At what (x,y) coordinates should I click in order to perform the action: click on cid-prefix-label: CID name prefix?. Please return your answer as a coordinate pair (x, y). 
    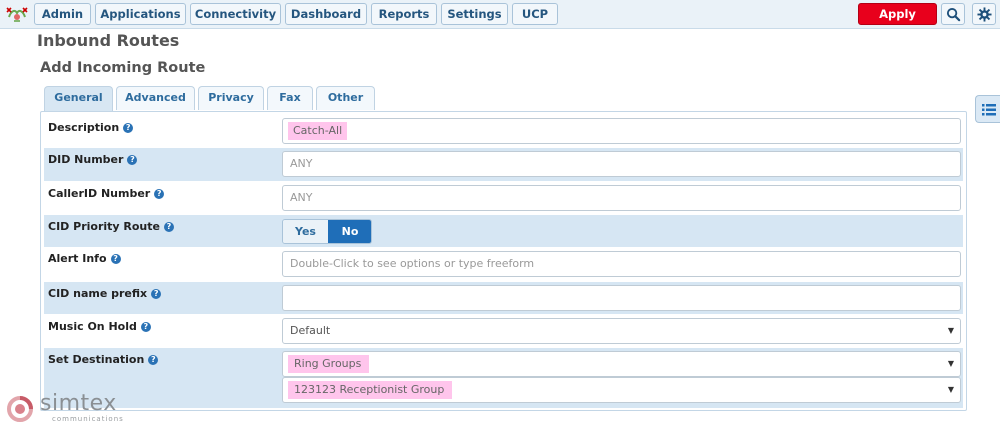
    Looking at the image, I should click on (105, 293).